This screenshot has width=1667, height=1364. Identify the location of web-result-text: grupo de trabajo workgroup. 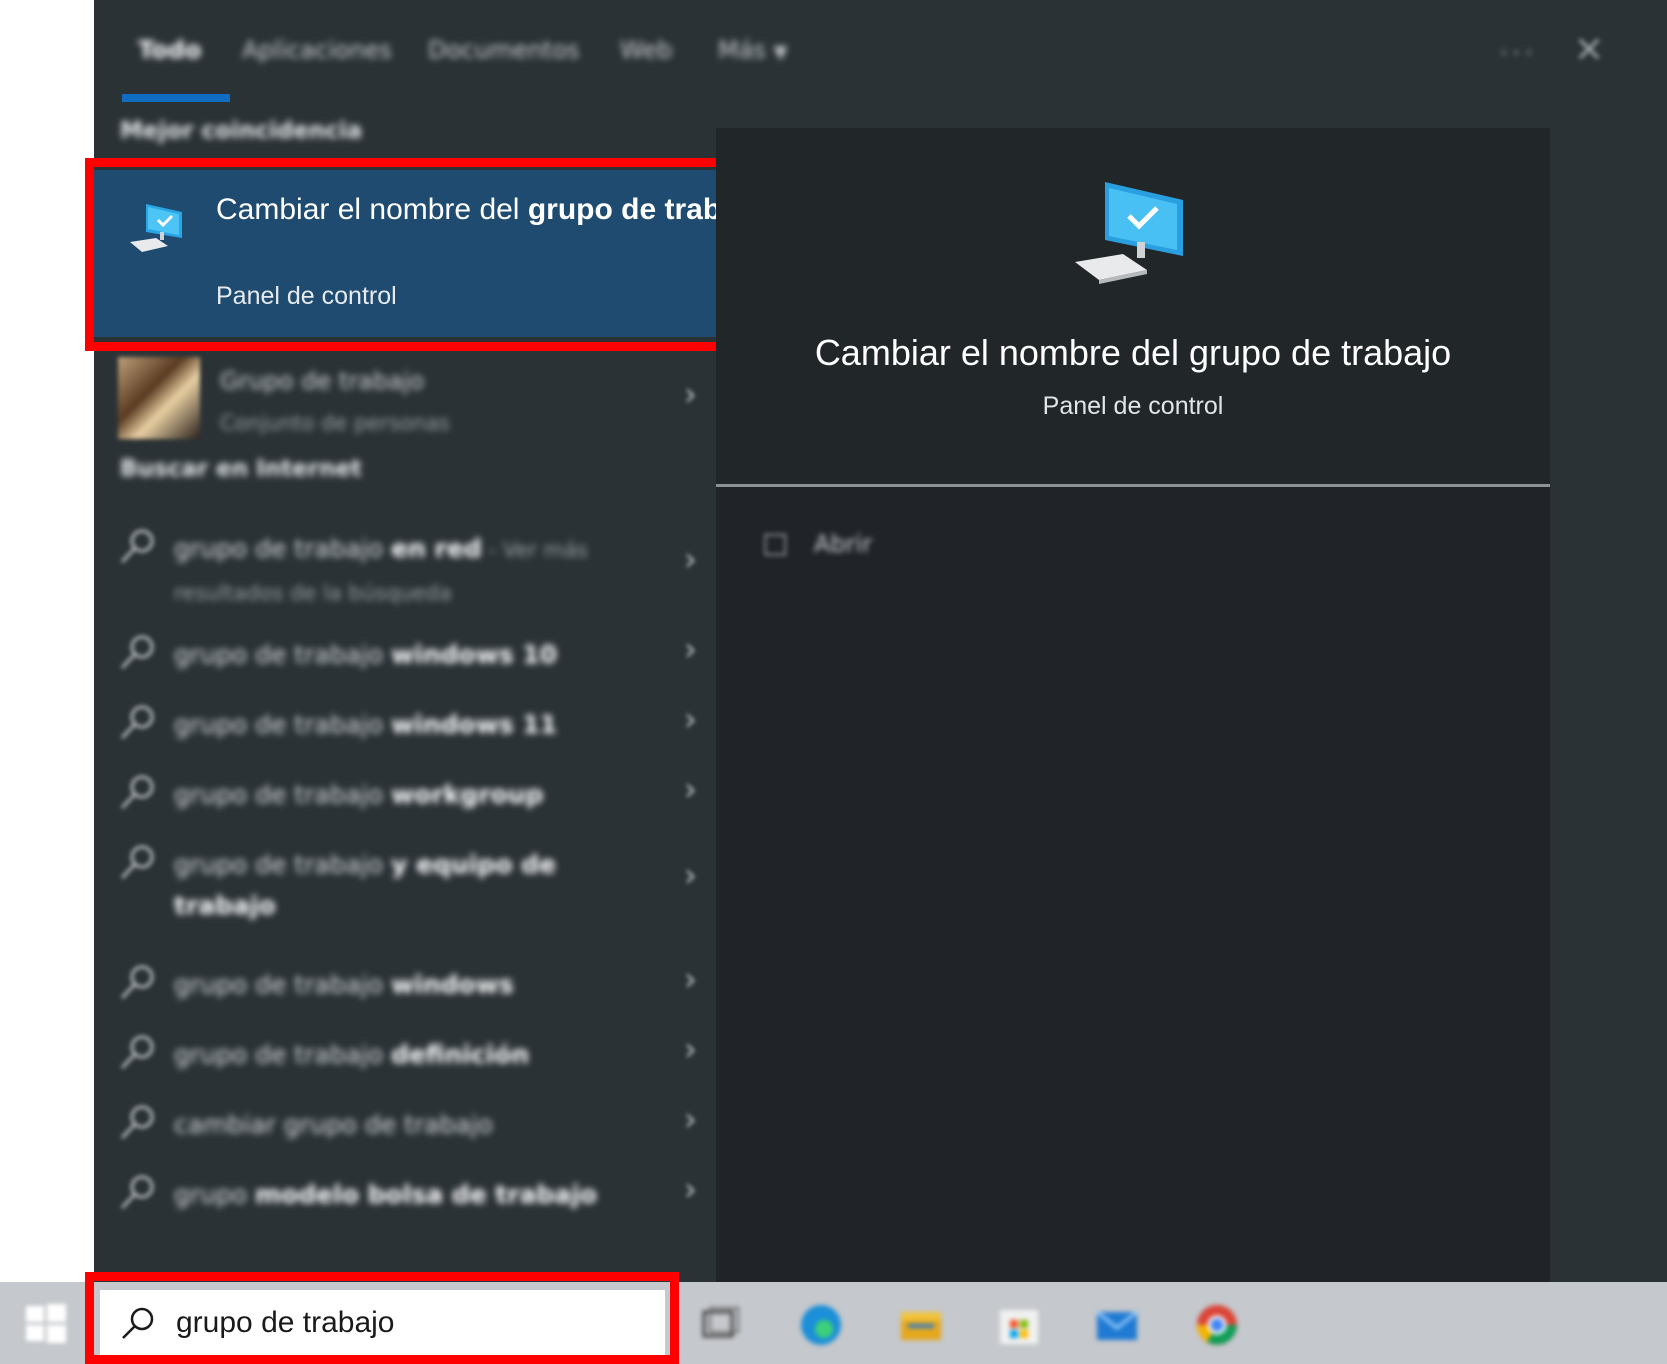
(409, 794).